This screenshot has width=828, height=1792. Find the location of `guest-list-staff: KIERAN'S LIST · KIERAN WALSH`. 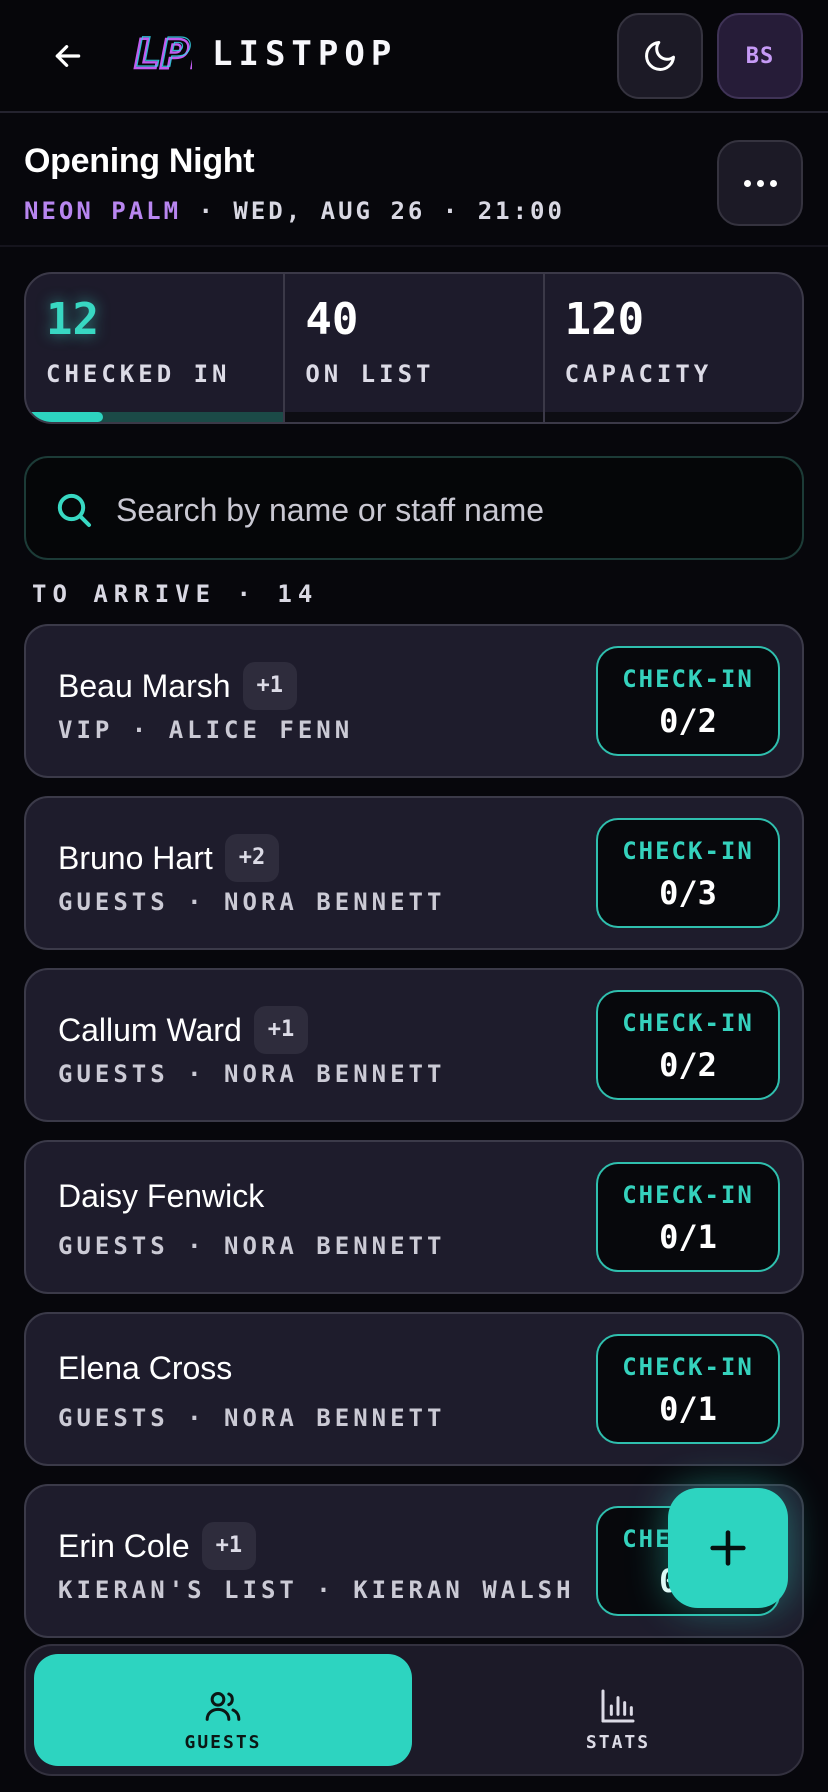

guest-list-staff: KIERAN'S LIST · KIERAN WALSH is located at coordinates (316, 1590).